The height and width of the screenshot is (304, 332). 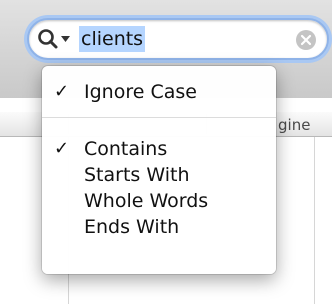 I want to click on menu-item-label: Starts With, so click(x=137, y=175).